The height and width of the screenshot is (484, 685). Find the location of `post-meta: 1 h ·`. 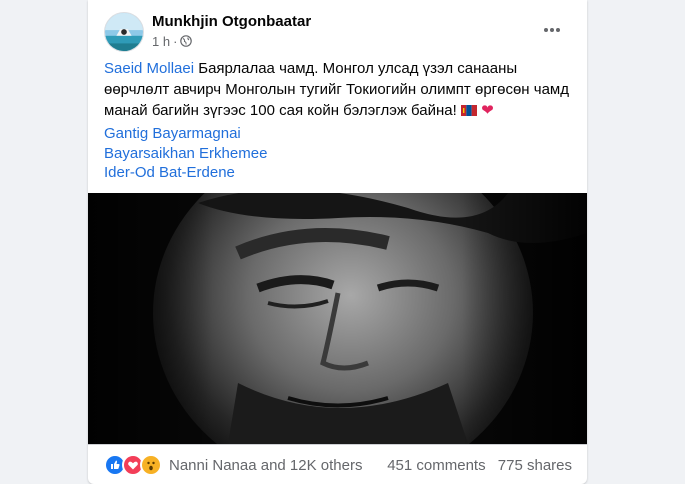

post-meta: 1 h · is located at coordinates (172, 41).